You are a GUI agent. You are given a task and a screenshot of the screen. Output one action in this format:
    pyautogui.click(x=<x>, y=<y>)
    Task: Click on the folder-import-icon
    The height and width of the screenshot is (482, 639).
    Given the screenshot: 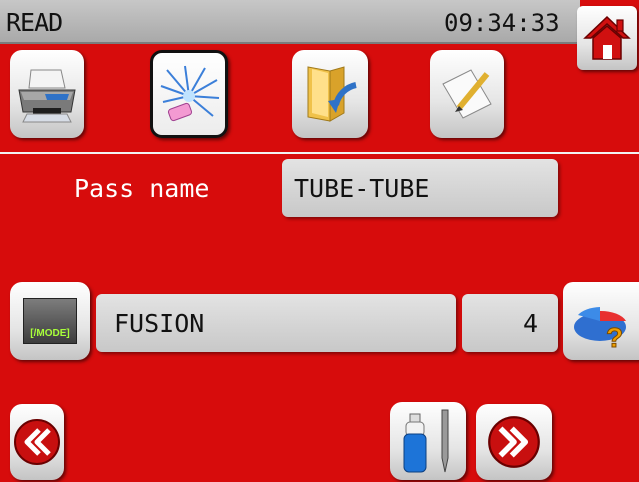 What is the action you would take?
    pyautogui.click(x=332, y=94)
    